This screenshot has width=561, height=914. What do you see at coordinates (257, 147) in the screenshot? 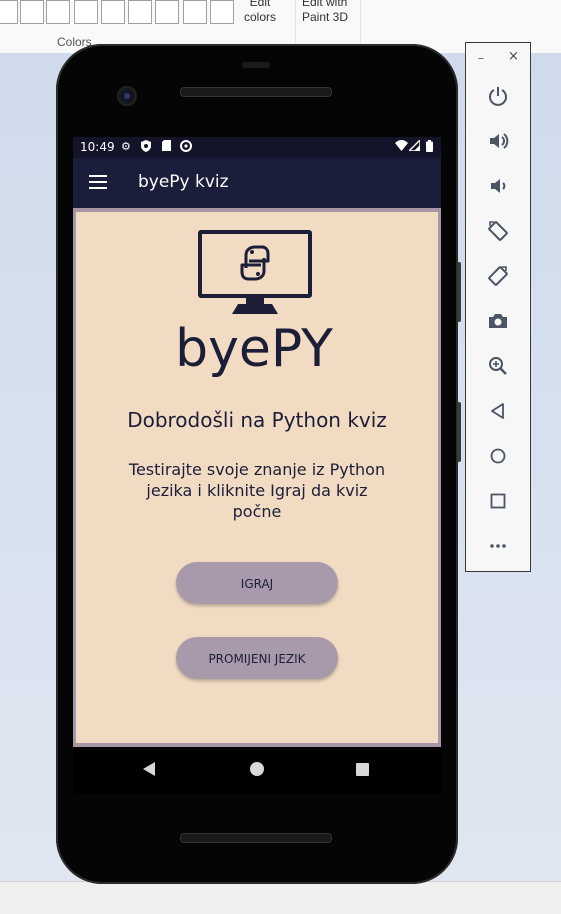
I see `android-status-bar: 10:49 ⚙` at bounding box center [257, 147].